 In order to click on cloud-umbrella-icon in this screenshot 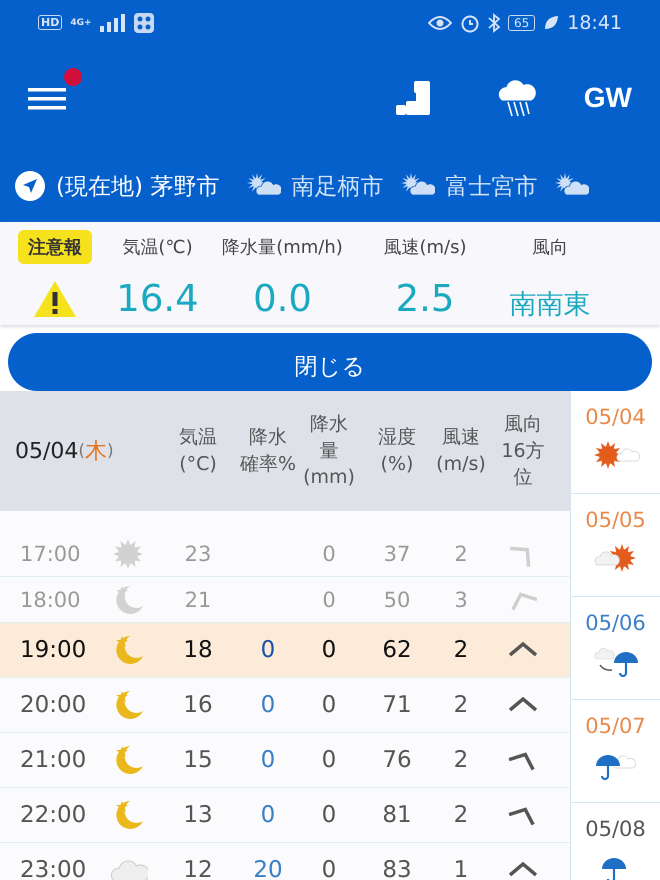, I will do `click(616, 662)`.